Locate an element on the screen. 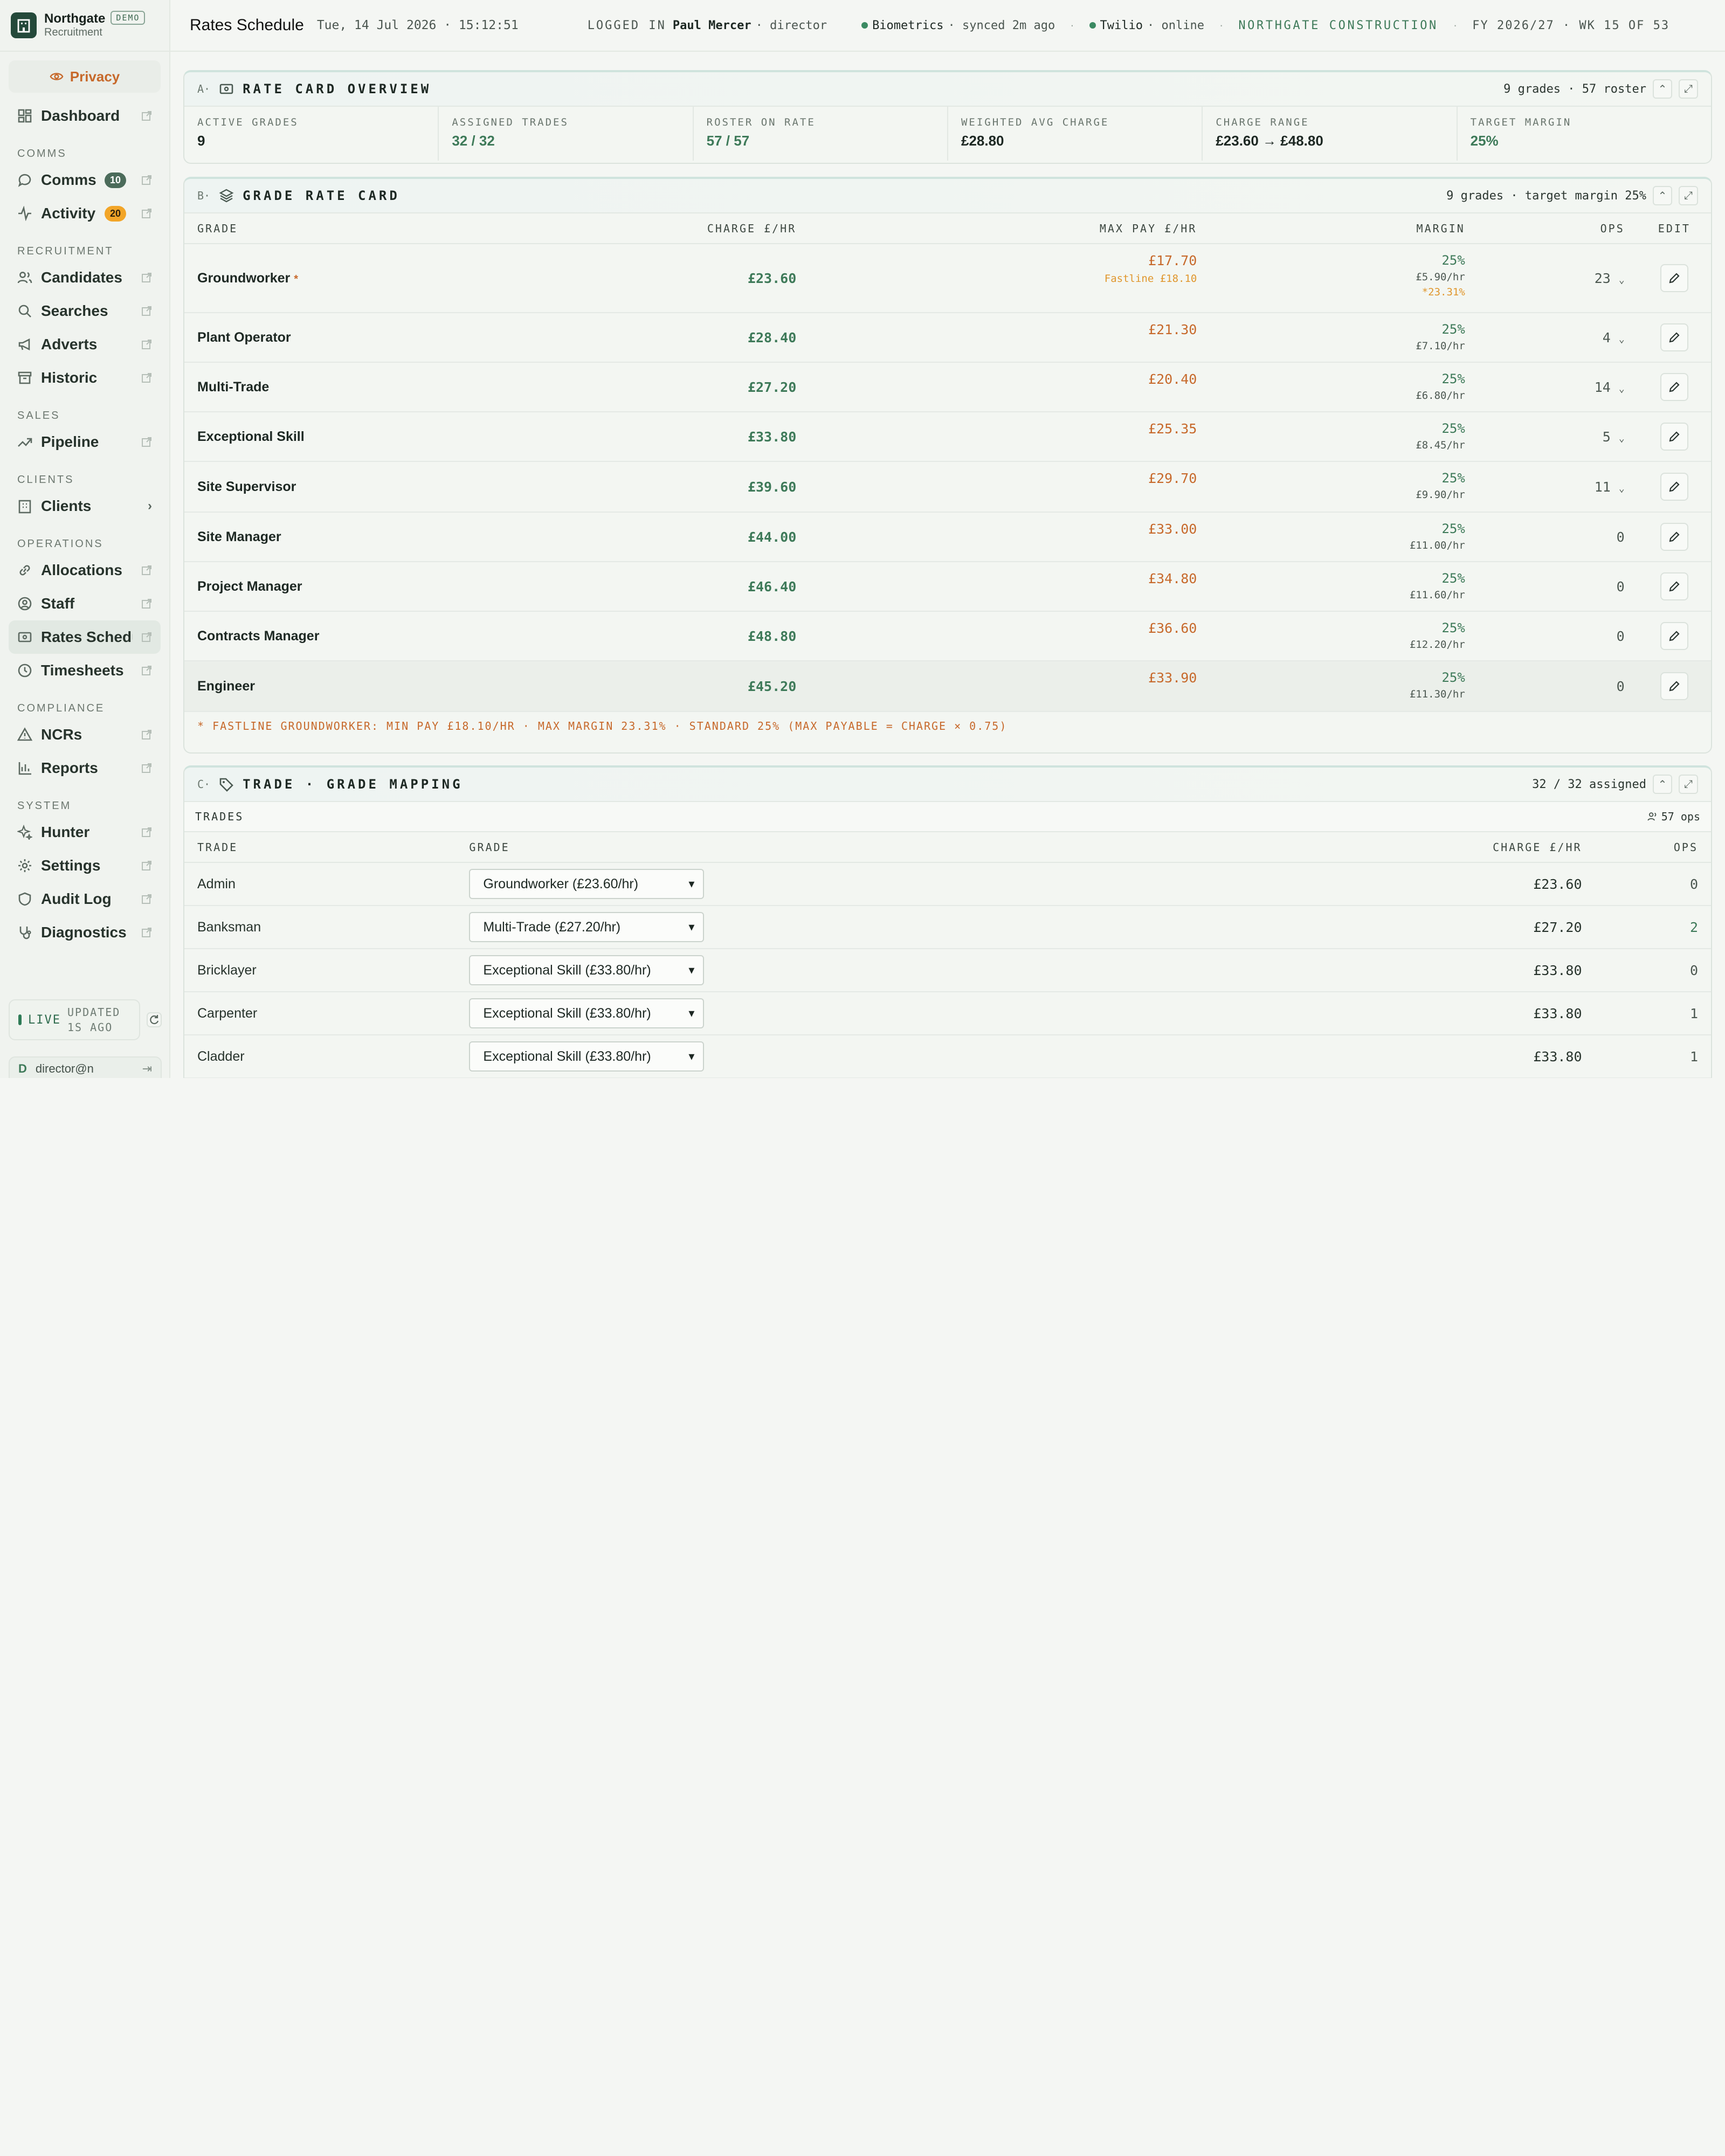 This screenshot has height=2156, width=1725. kpi-value: £23.60 → £48.80 is located at coordinates (1269, 141).